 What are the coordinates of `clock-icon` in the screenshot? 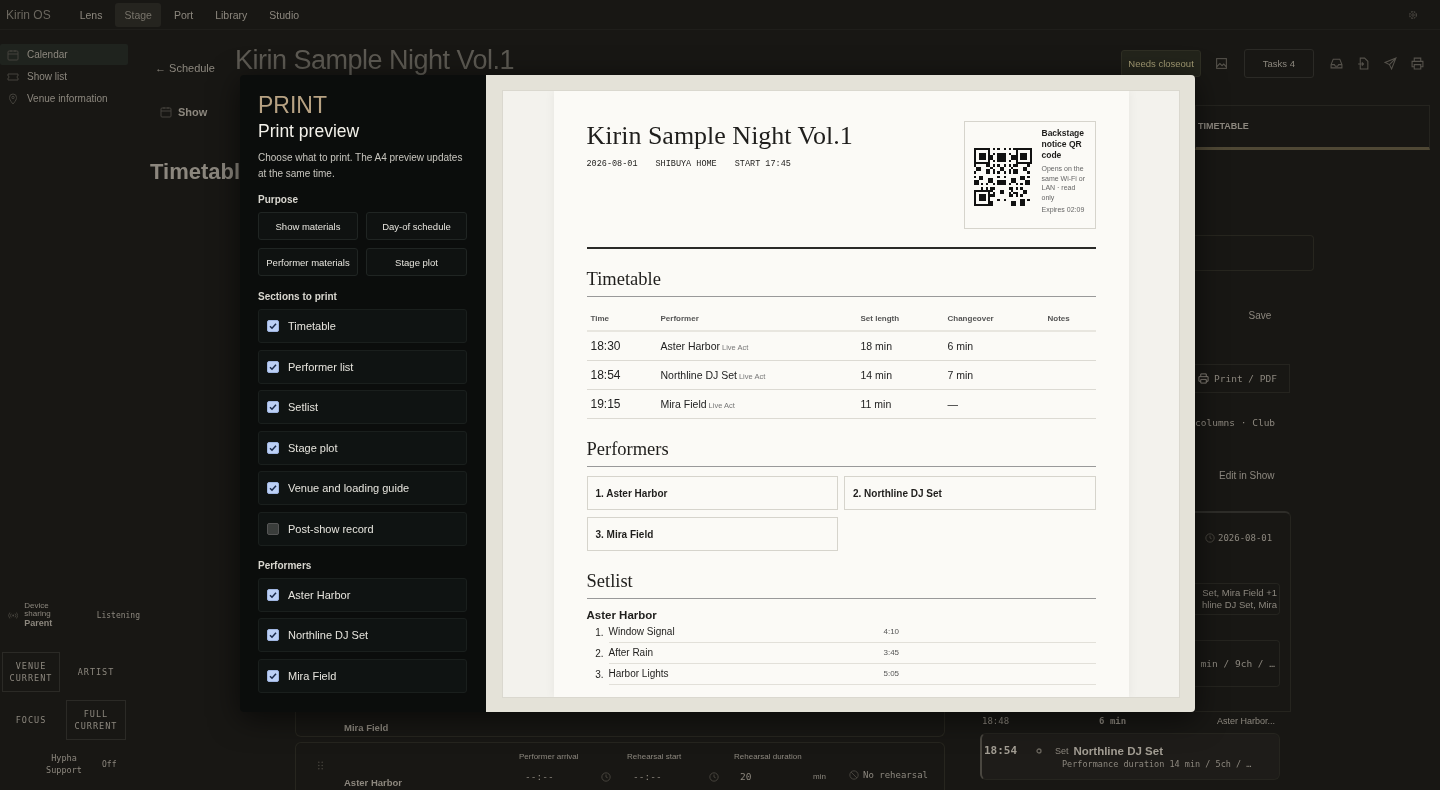 It's located at (606, 776).